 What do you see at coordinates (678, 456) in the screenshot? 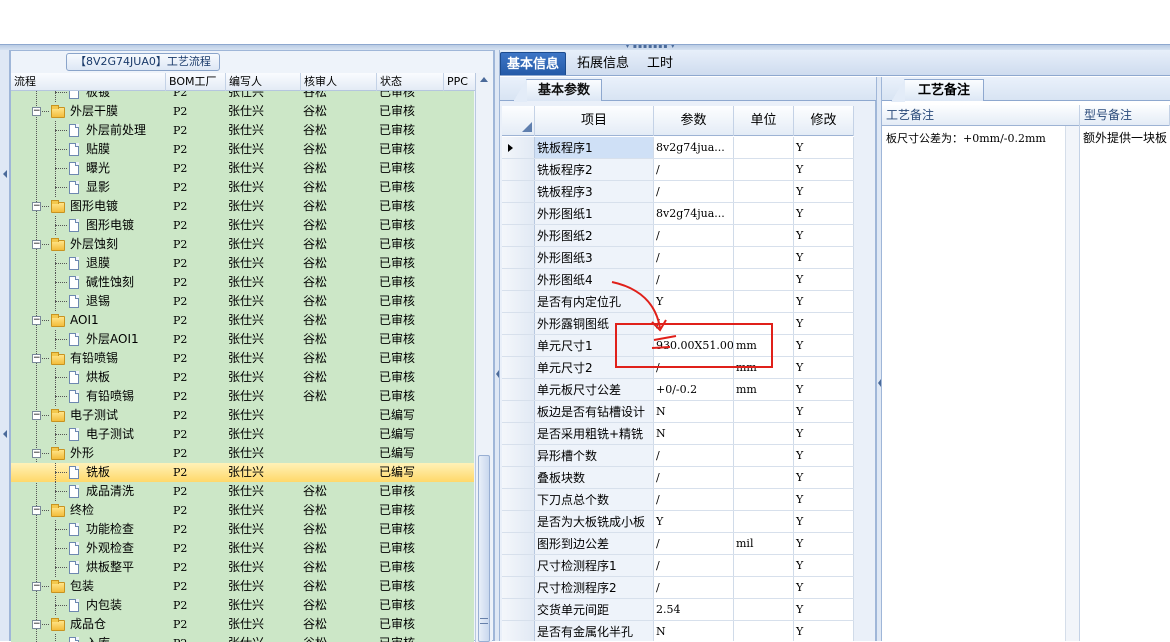
I see `param-row: 异形槽个数 / Y` at bounding box center [678, 456].